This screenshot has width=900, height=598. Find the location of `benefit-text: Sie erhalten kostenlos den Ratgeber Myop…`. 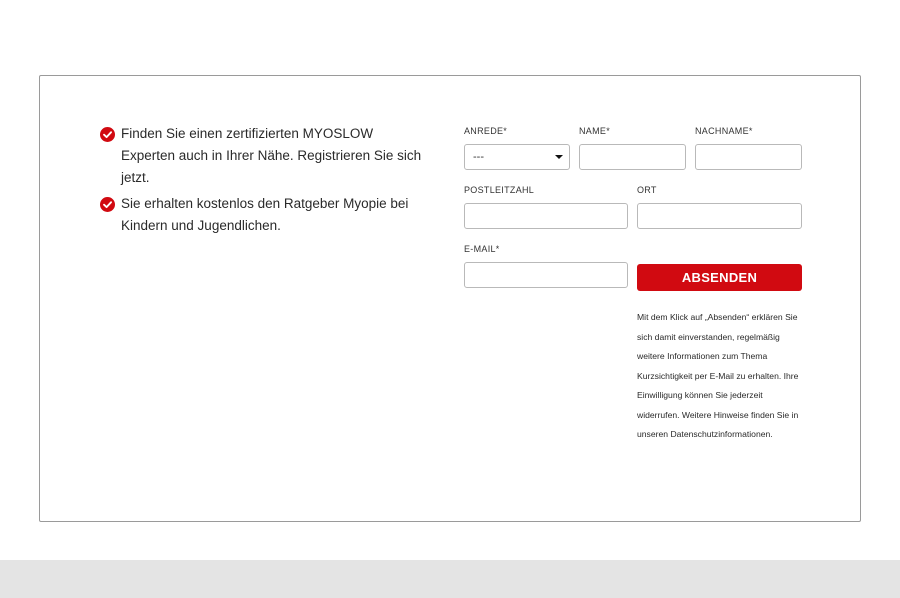

benefit-text: Sie erhalten kostenlos den Ratgeber Myop… is located at coordinates (265, 214).